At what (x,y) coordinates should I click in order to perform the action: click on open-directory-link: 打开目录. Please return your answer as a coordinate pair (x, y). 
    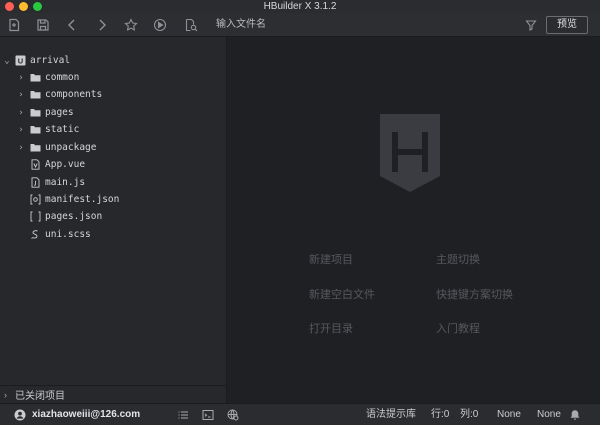
    Looking at the image, I should click on (331, 328).